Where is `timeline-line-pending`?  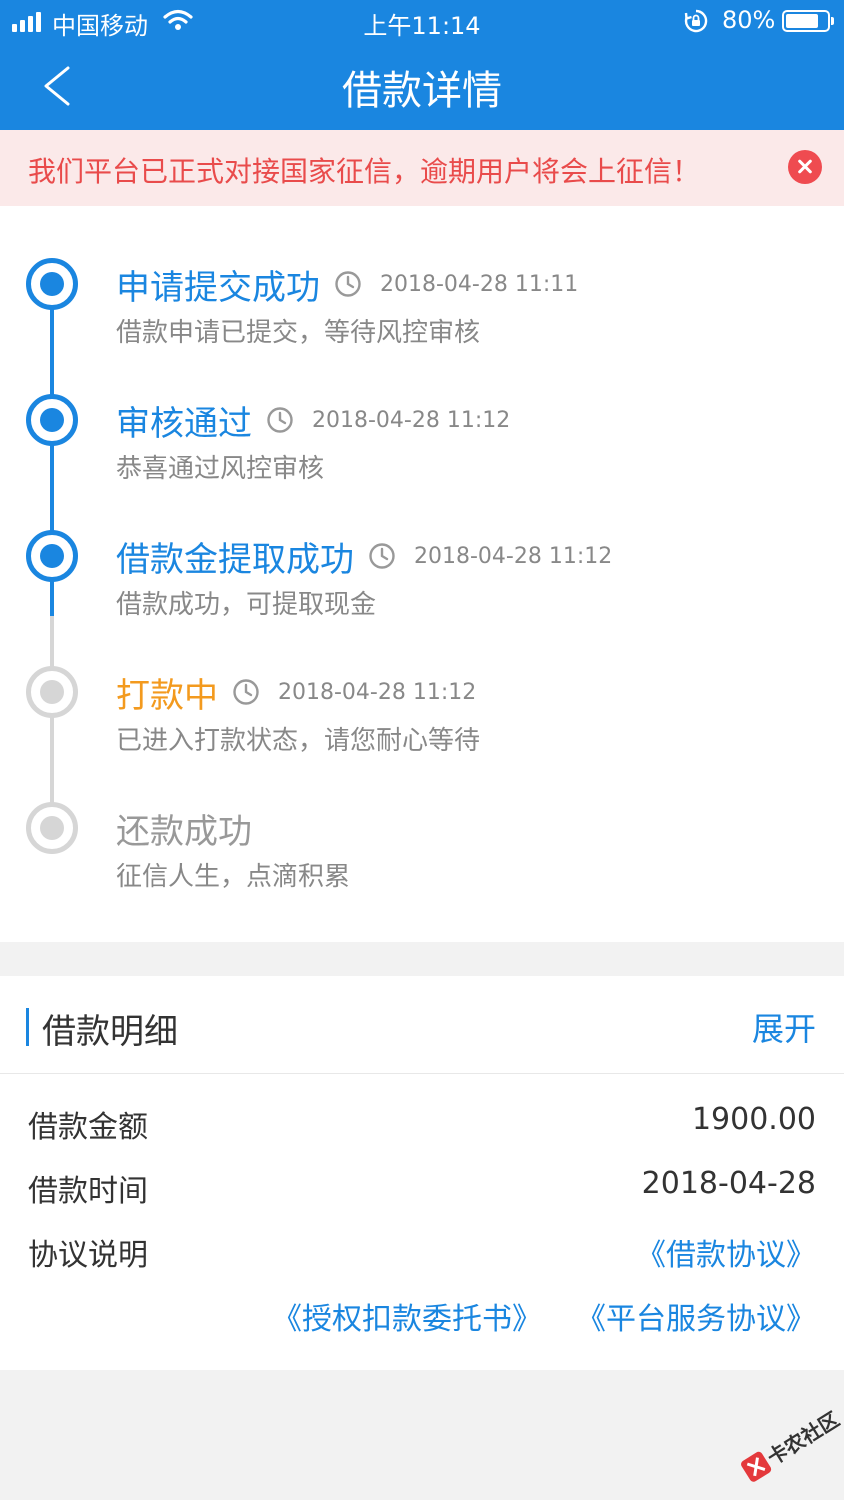
timeline-line-pending is located at coordinates (52, 722).